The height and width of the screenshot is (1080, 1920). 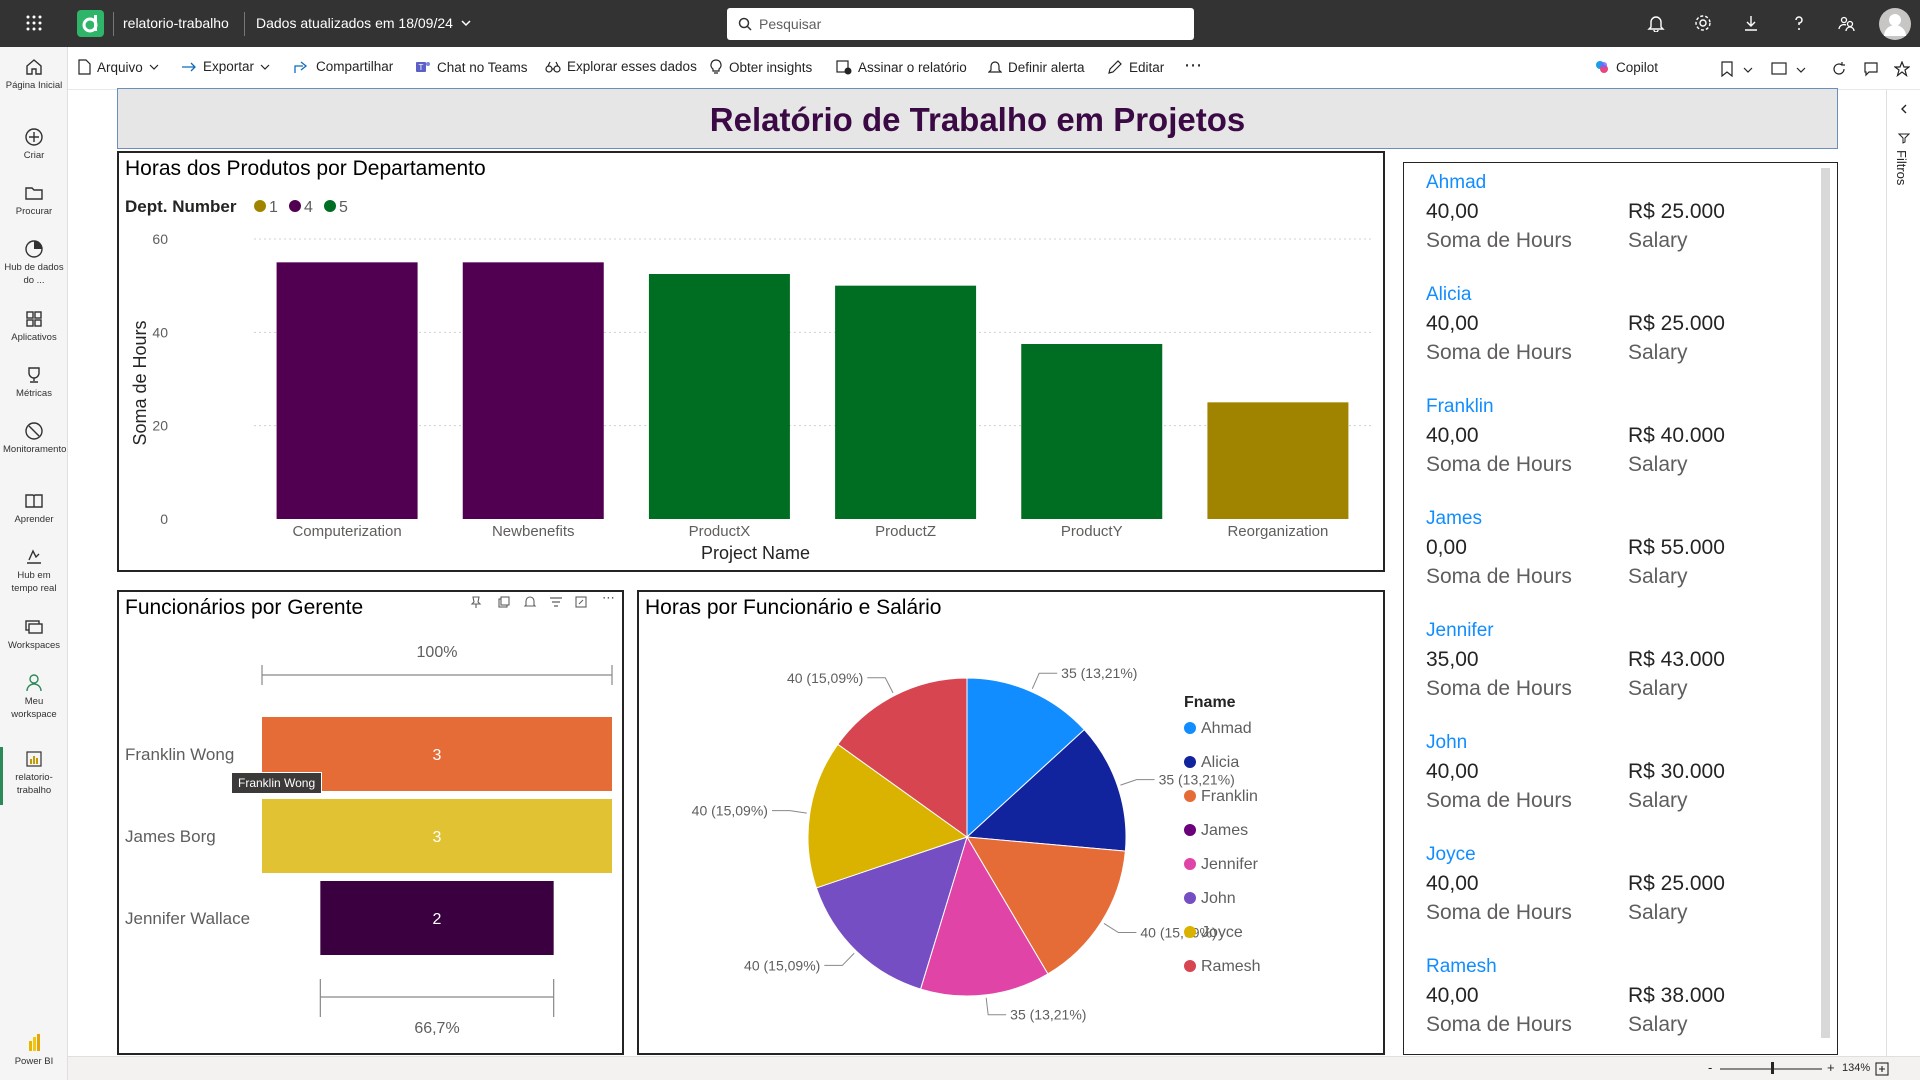 I want to click on chevron-left-icon, so click(x=1904, y=109).